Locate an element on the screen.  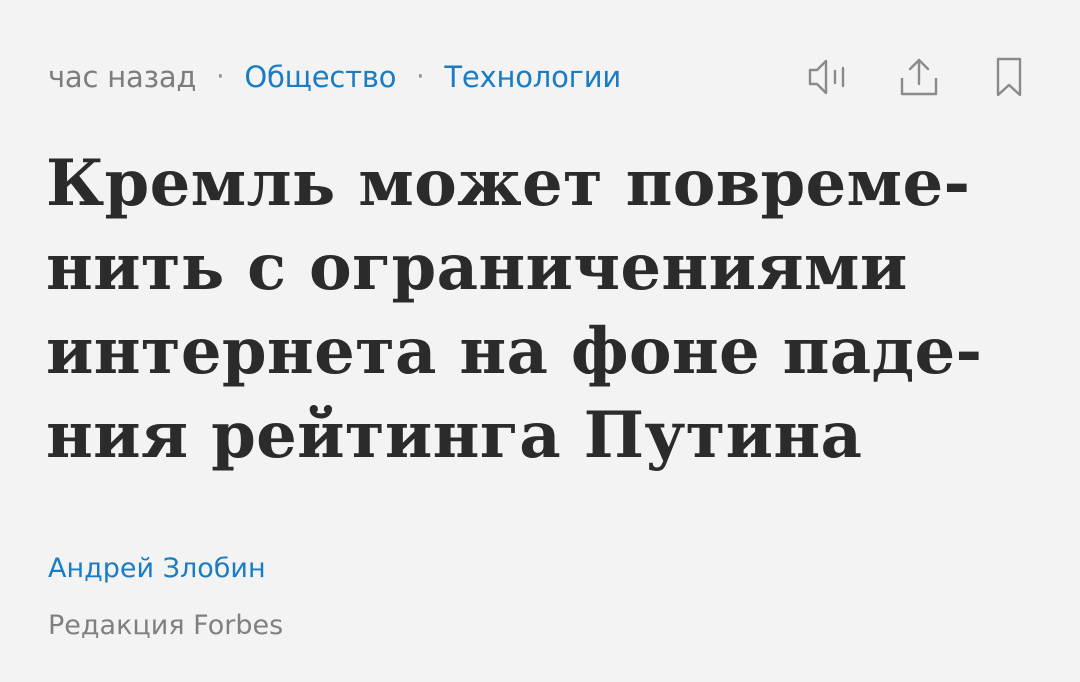
listen-button is located at coordinates (829, 77).